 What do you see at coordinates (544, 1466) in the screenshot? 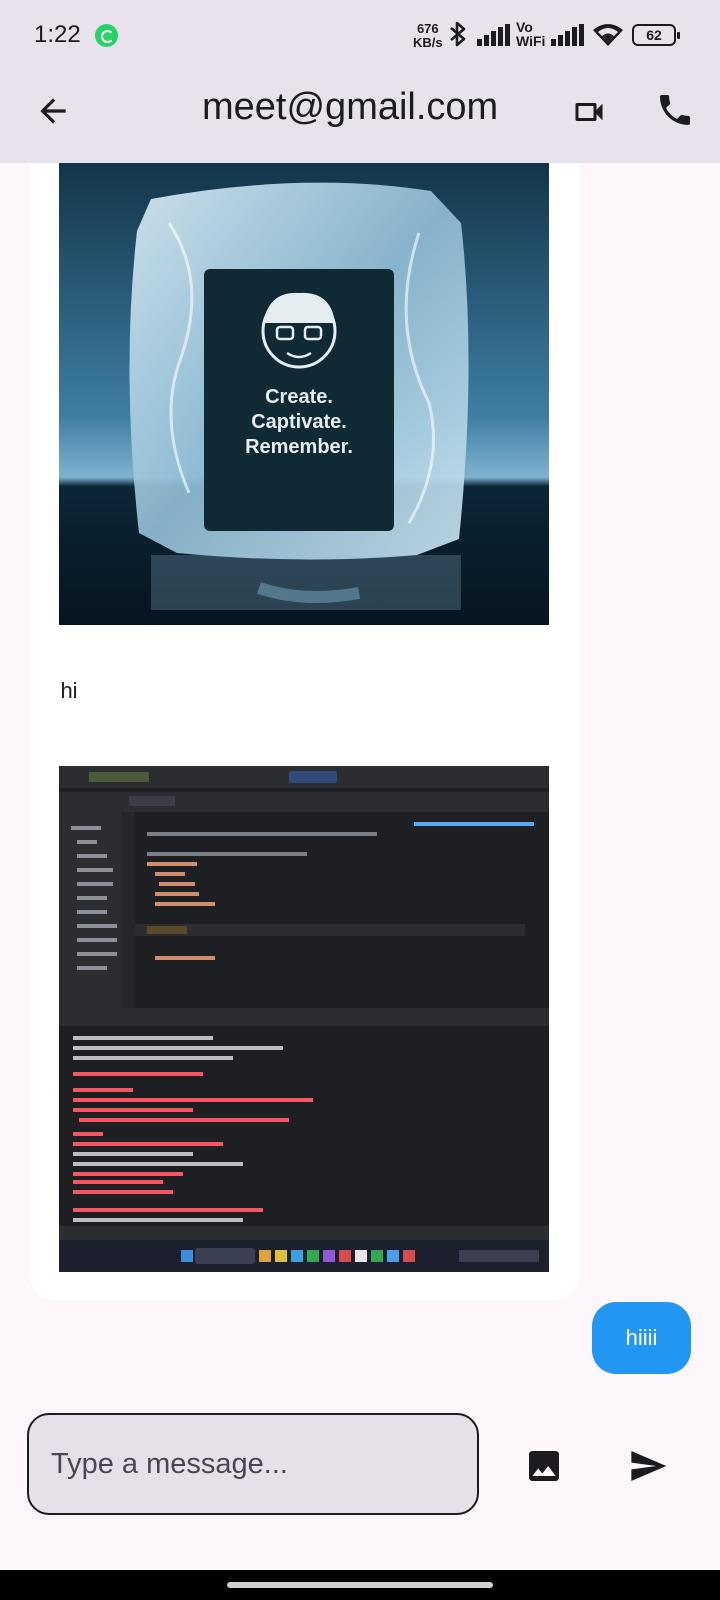
I see `image-picker-icon` at bounding box center [544, 1466].